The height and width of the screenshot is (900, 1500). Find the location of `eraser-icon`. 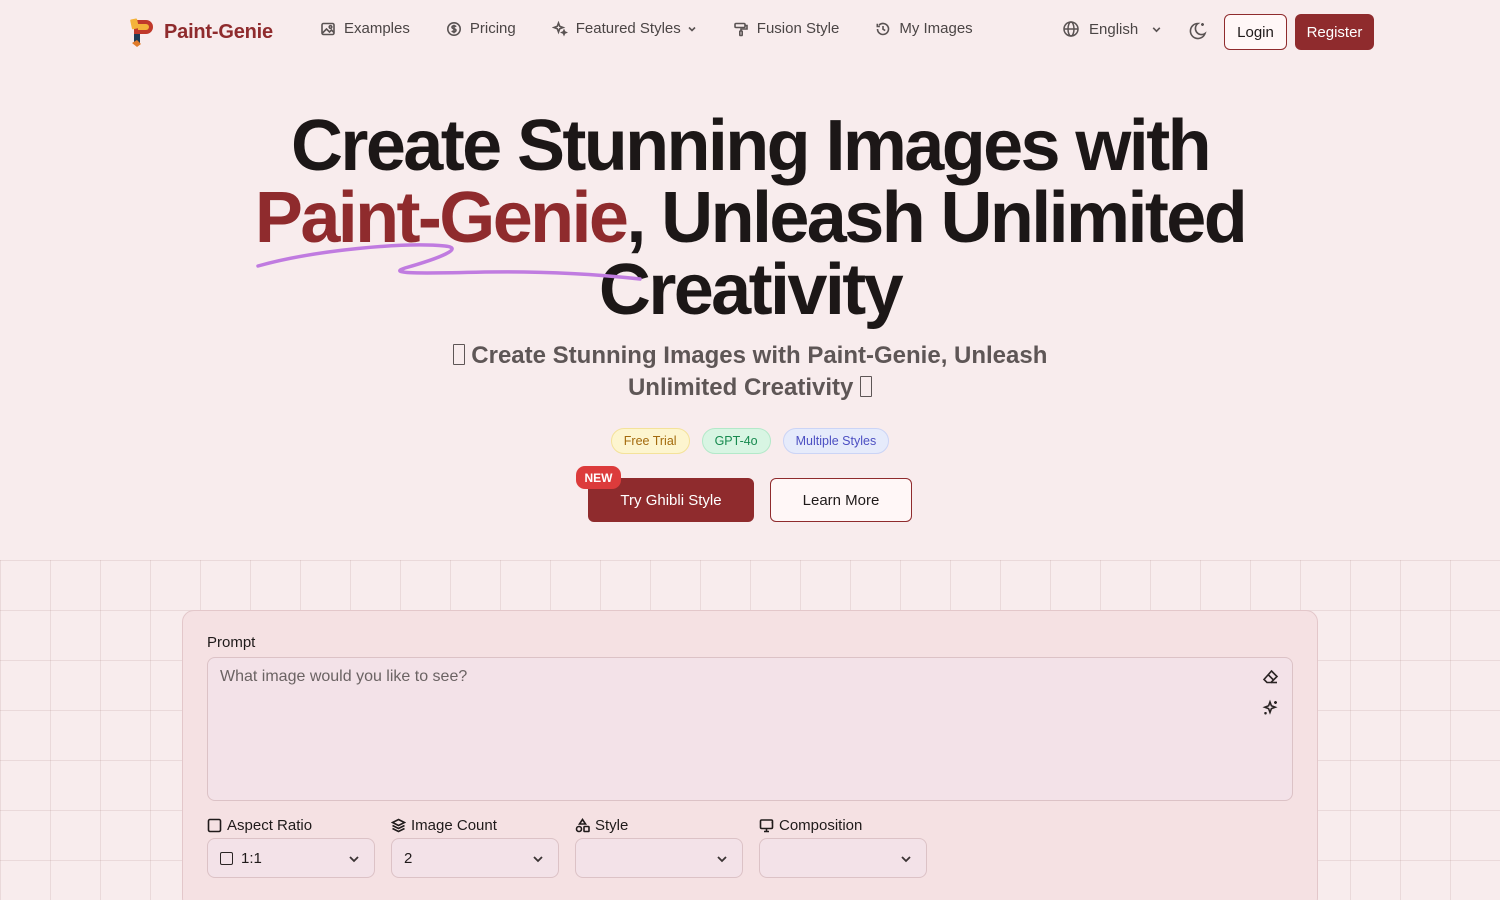

eraser-icon is located at coordinates (1270, 676).